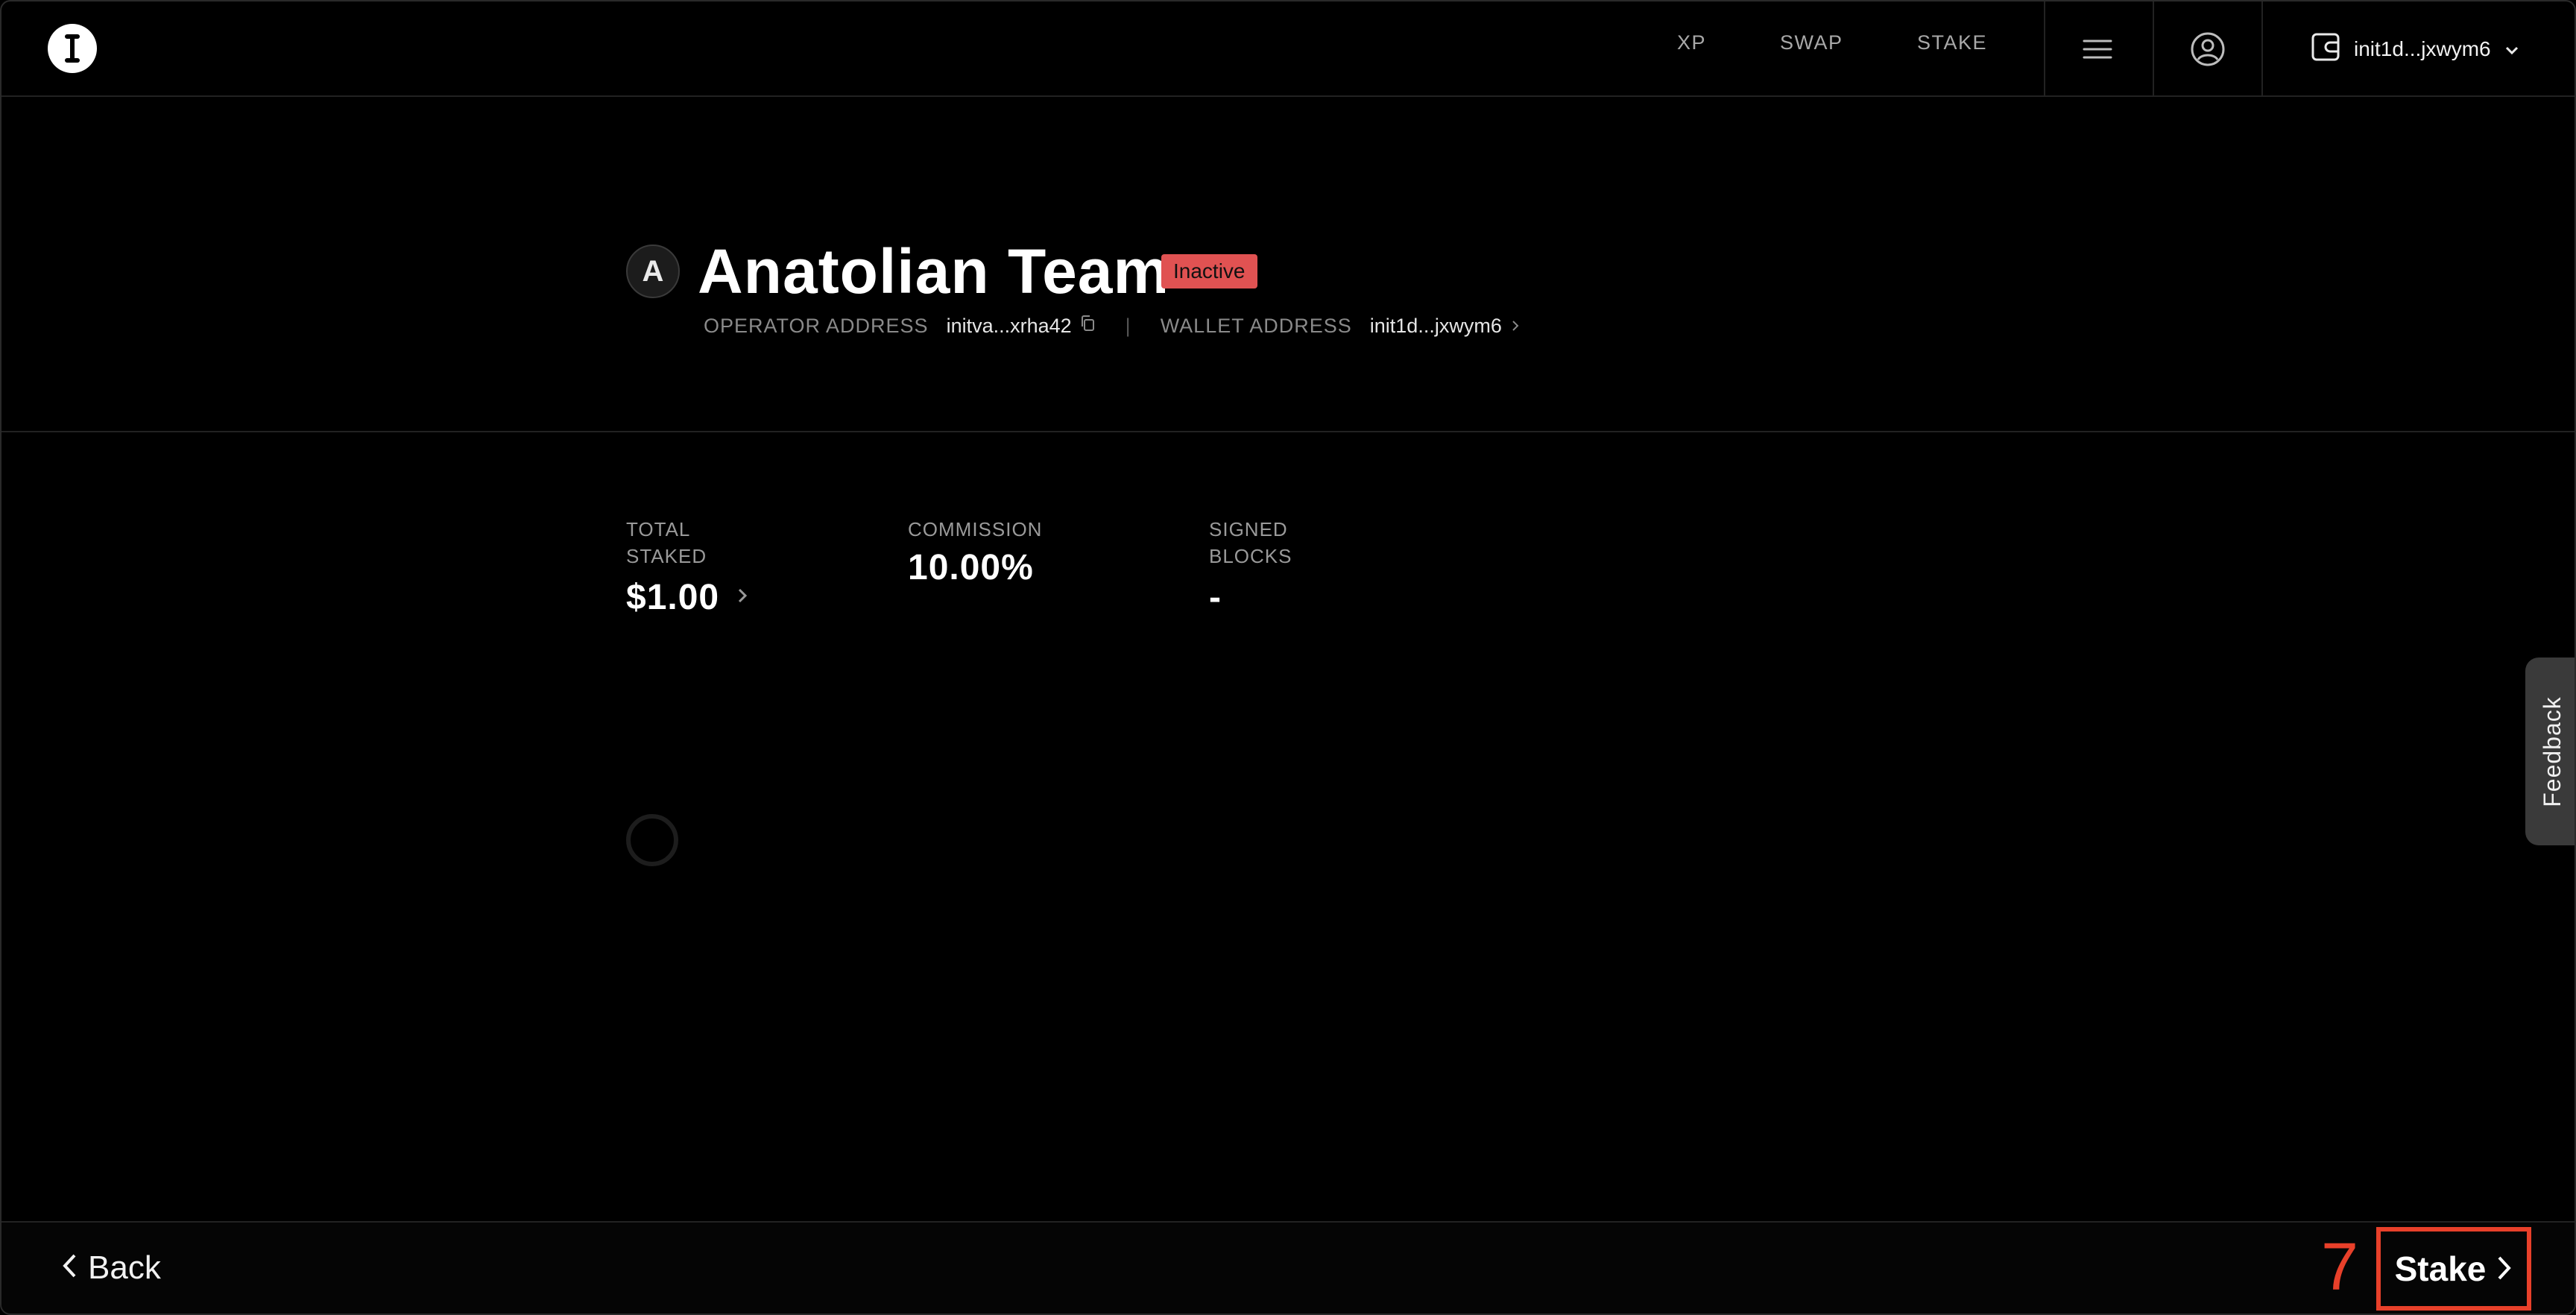 Image resolution: width=2576 pixels, height=1315 pixels. I want to click on total-staked-value: $1.00, so click(673, 597).